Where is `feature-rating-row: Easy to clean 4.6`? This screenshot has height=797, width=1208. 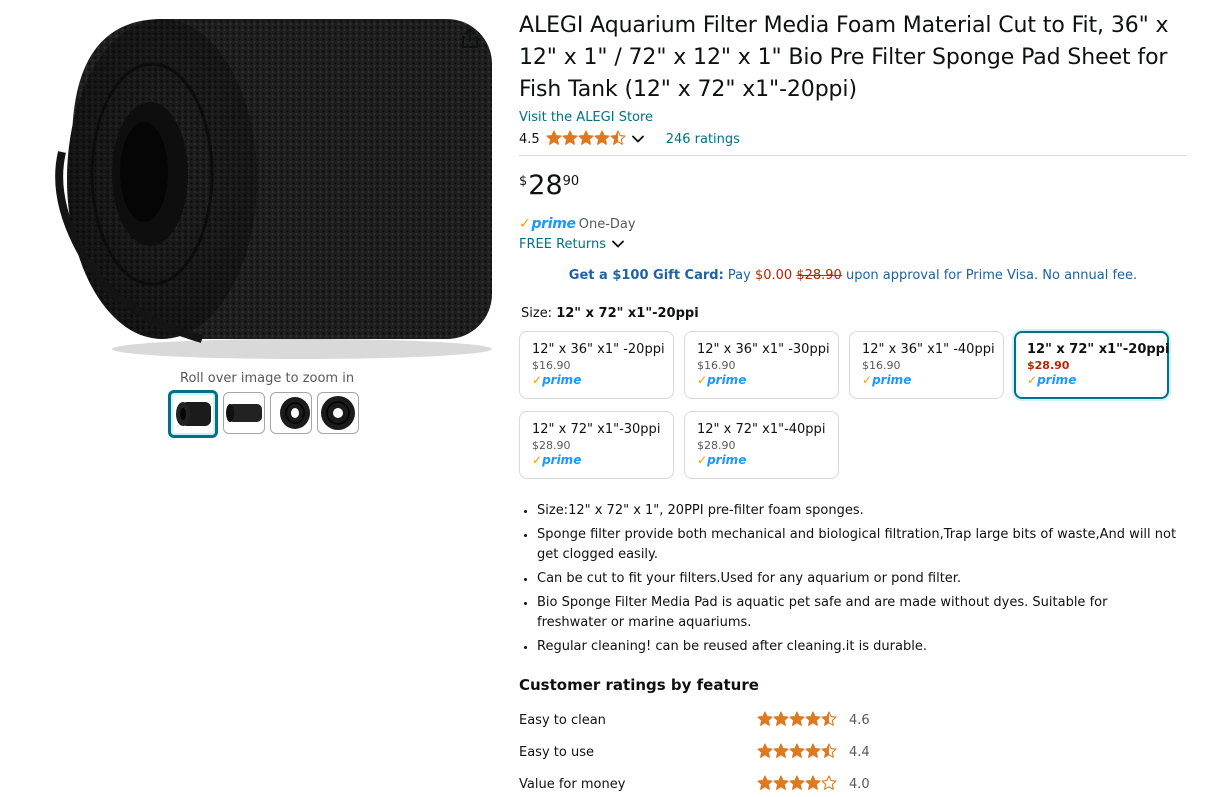
feature-rating-row: Easy to clean 4.6 is located at coordinates (853, 720).